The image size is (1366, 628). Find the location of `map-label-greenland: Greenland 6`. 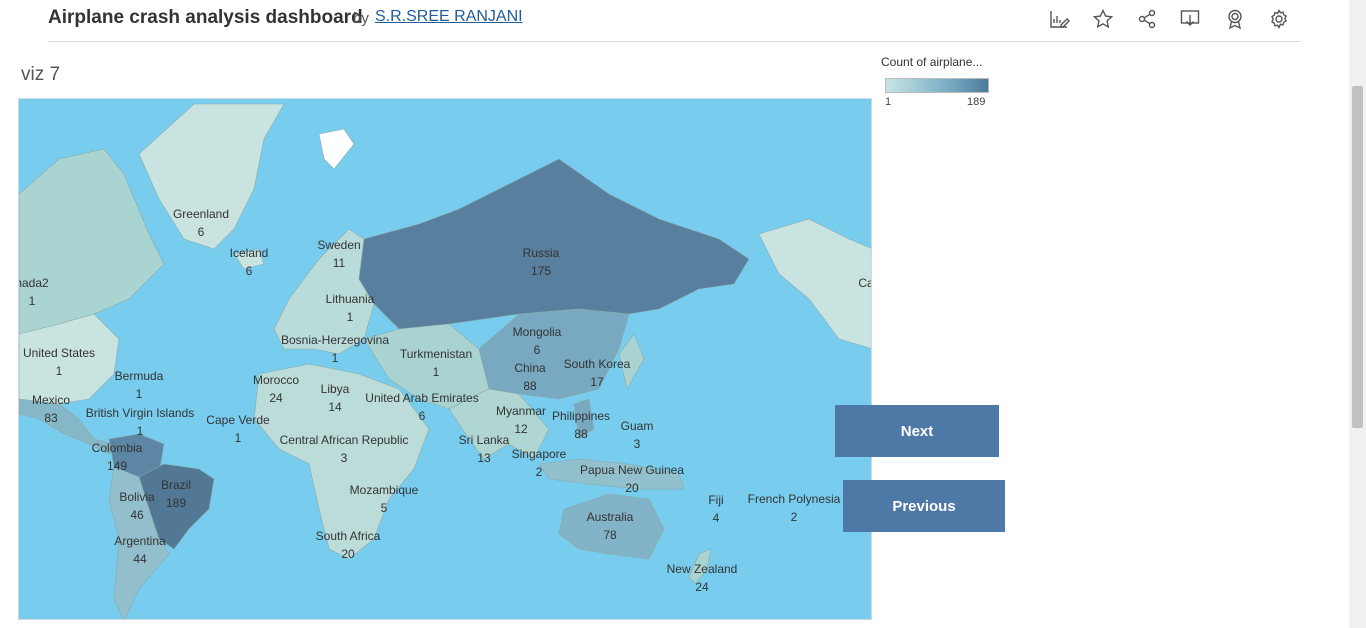

map-label-greenland: Greenland 6 is located at coordinates (201, 223).